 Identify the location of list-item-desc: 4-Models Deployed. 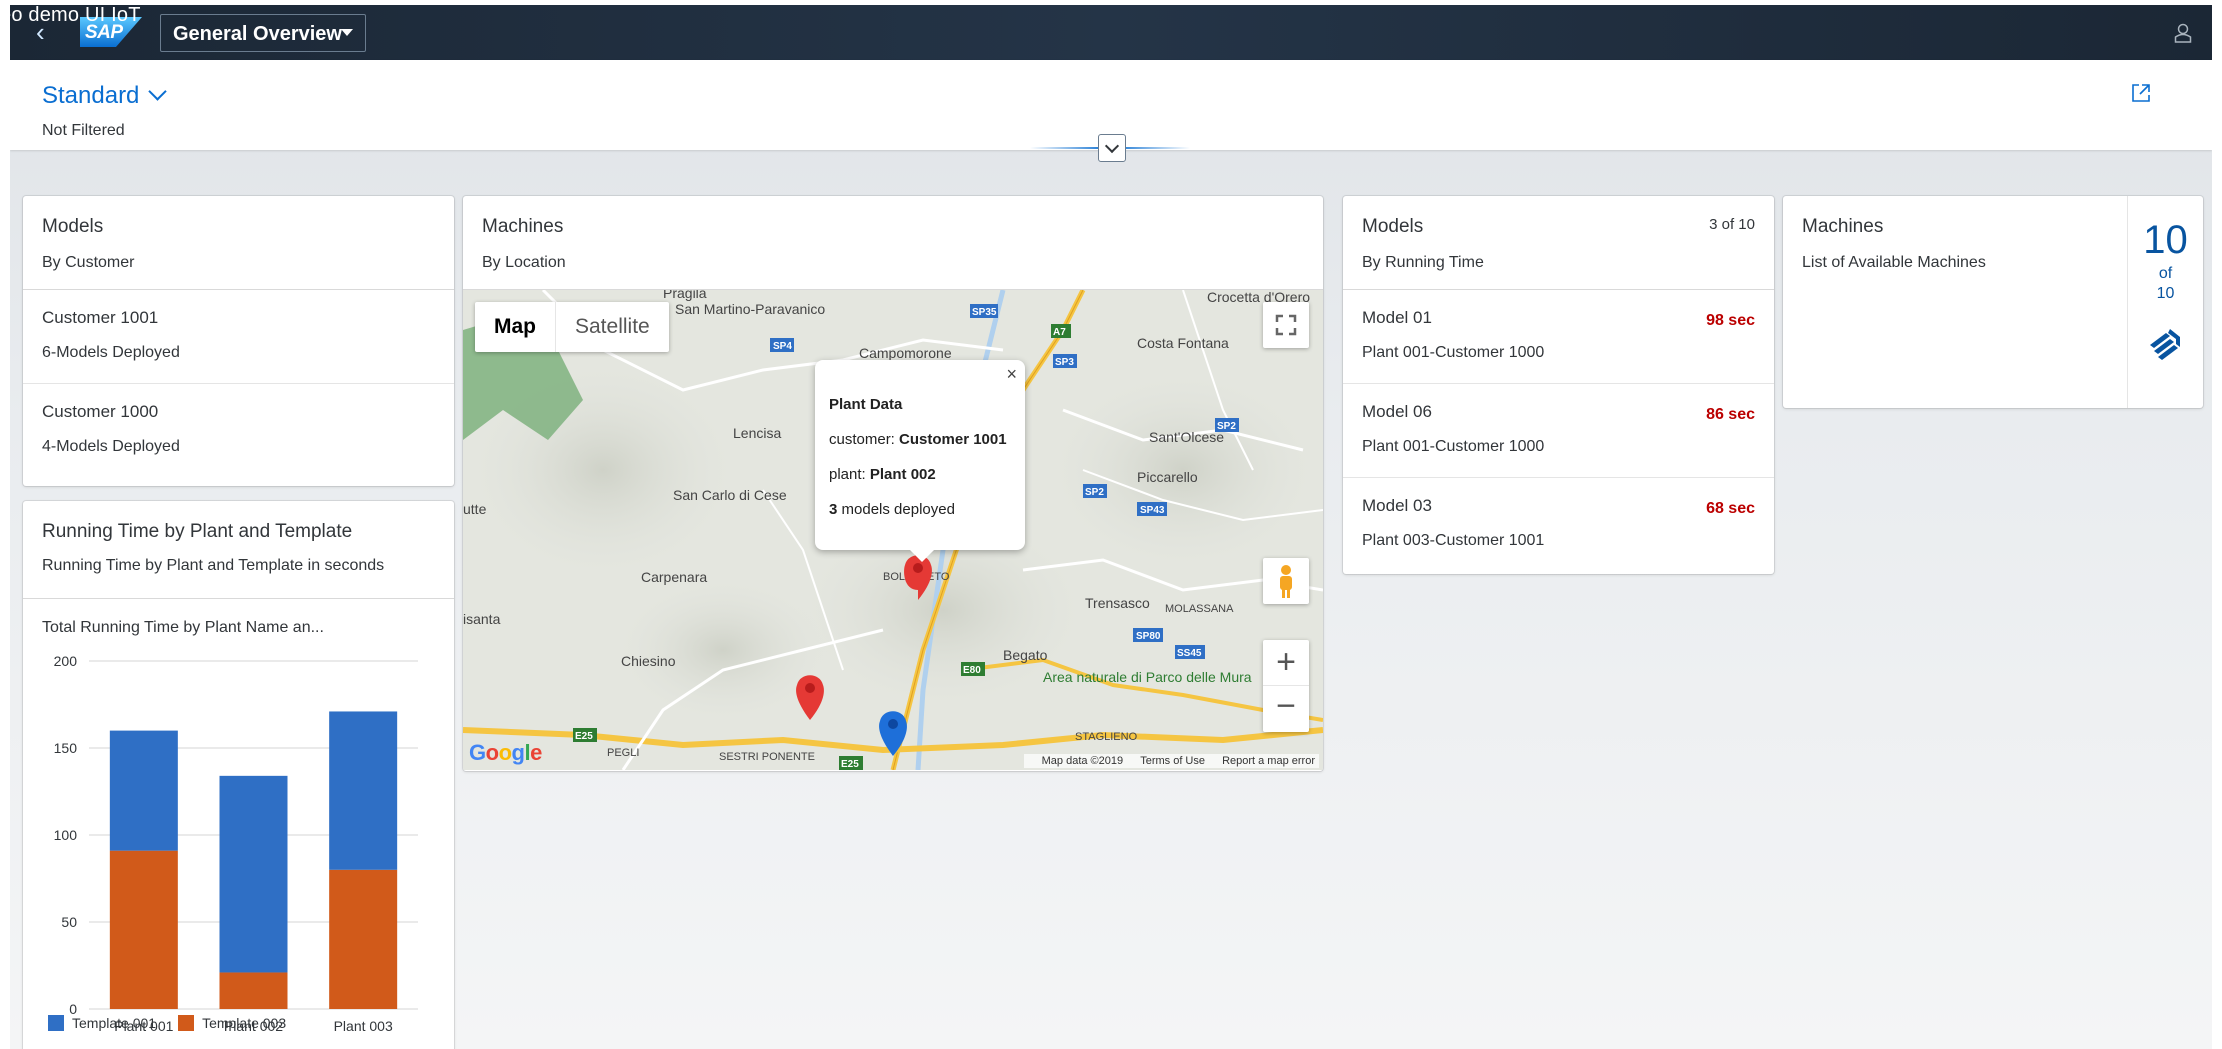
(111, 446).